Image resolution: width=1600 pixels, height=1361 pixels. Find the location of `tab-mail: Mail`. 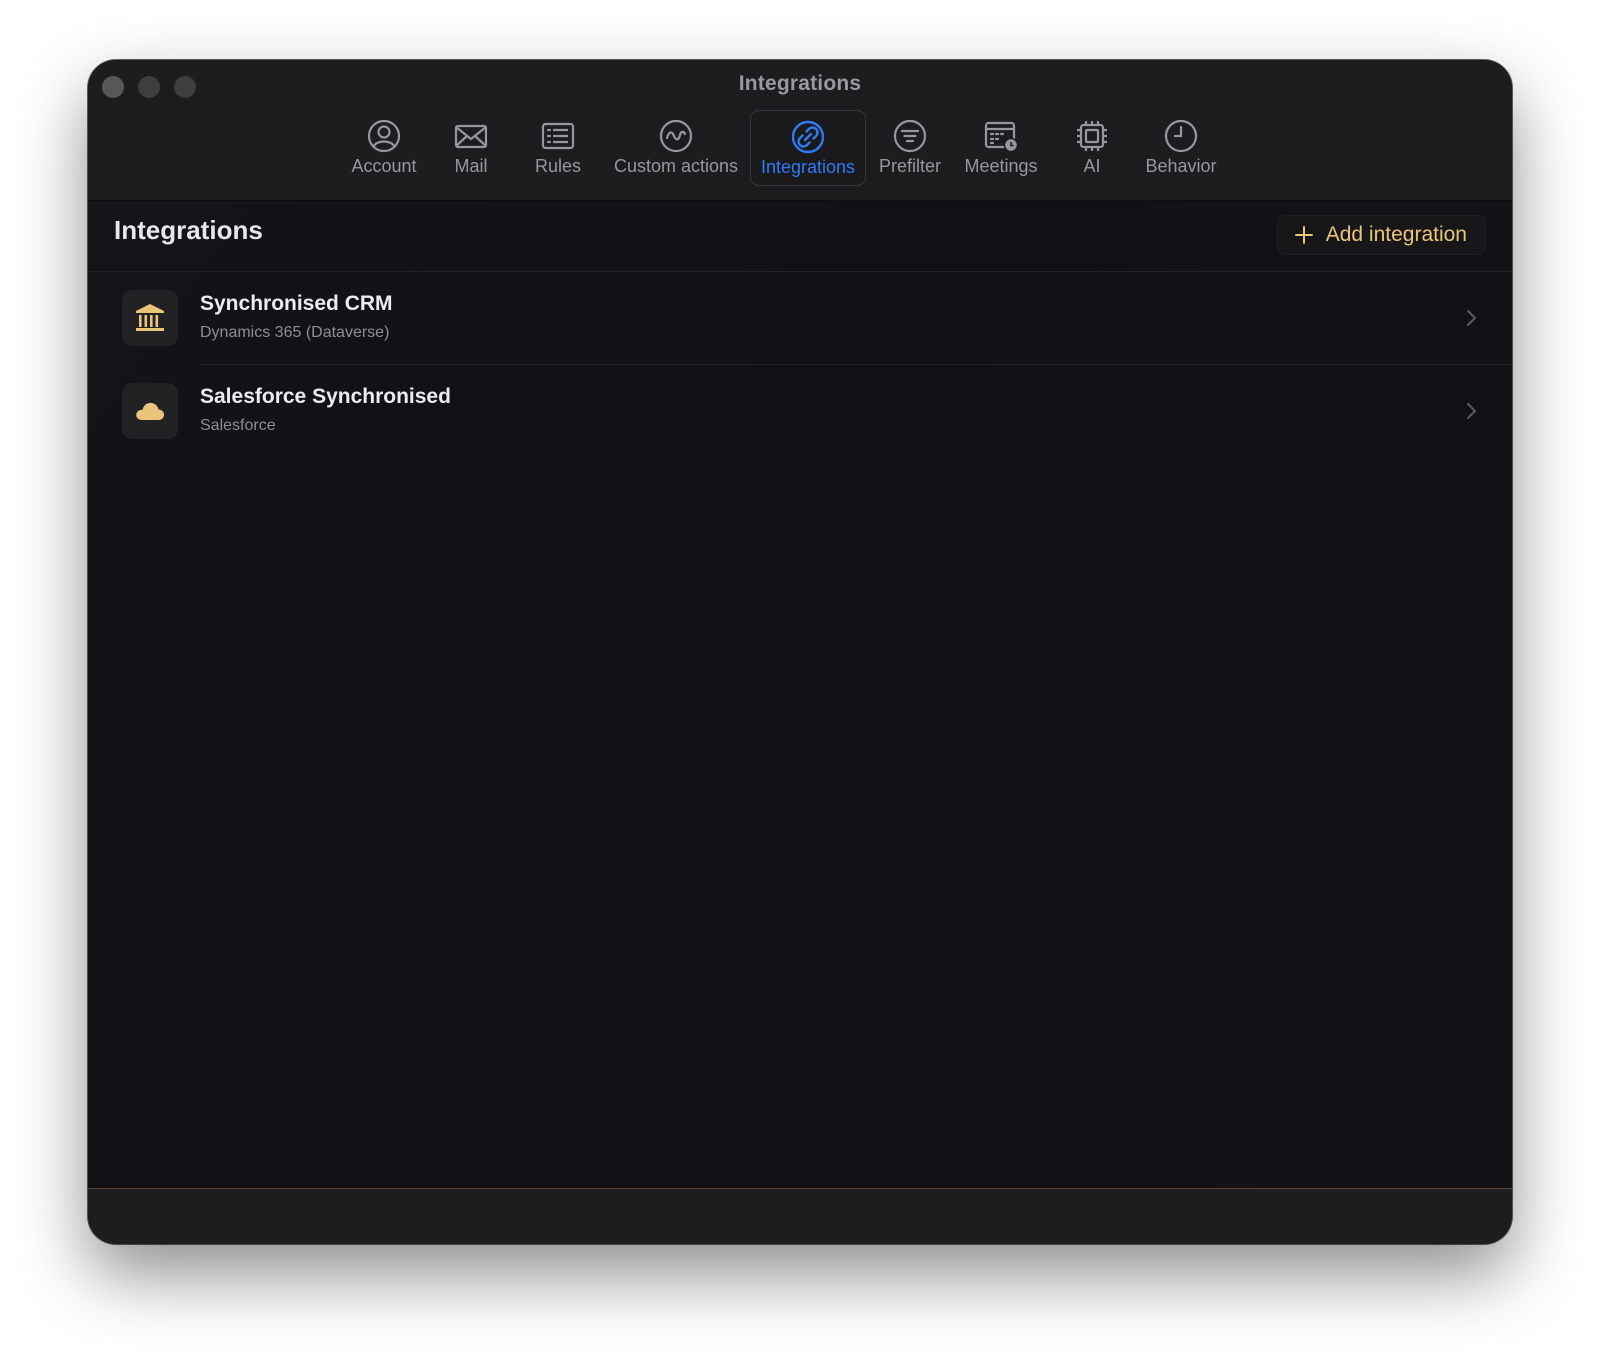

tab-mail: Mail is located at coordinates (471, 148).